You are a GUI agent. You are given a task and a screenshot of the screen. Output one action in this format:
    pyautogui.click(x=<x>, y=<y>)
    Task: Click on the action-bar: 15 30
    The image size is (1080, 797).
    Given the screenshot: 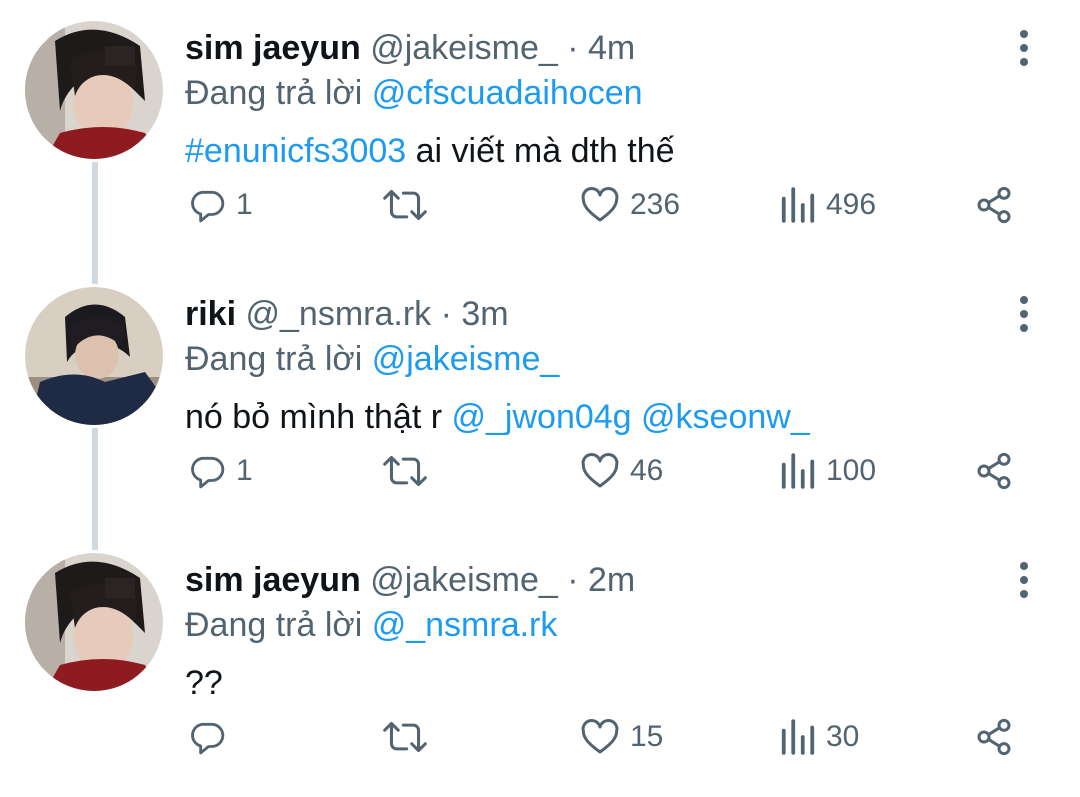 What is the action you would take?
    pyautogui.click(x=540, y=737)
    